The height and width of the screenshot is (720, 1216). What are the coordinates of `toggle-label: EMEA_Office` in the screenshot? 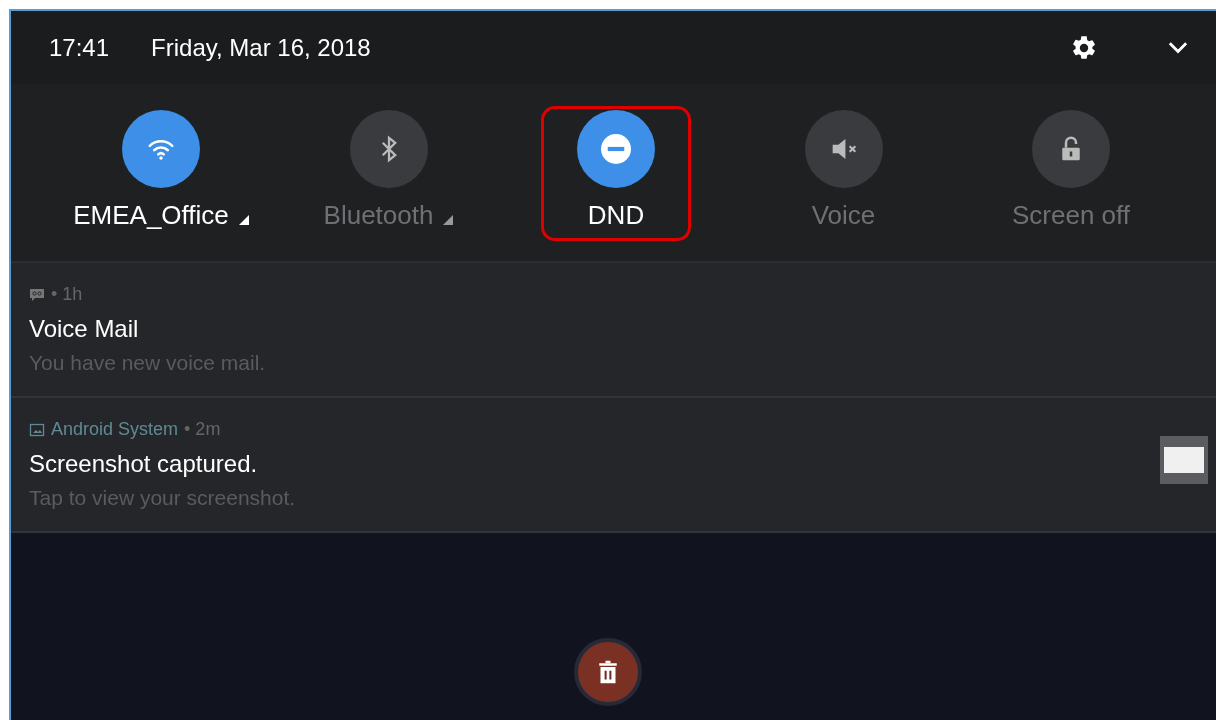 It's located at (151, 215).